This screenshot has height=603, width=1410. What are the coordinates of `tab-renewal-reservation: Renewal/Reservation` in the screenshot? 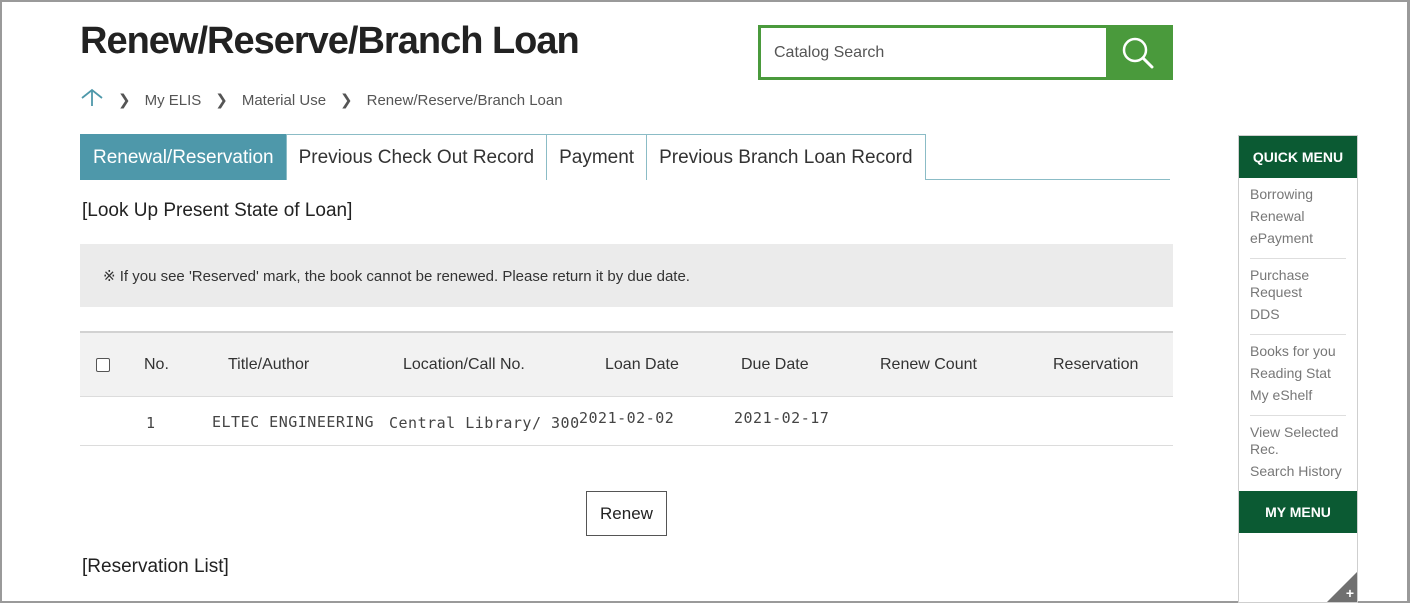 It's located at (183, 157).